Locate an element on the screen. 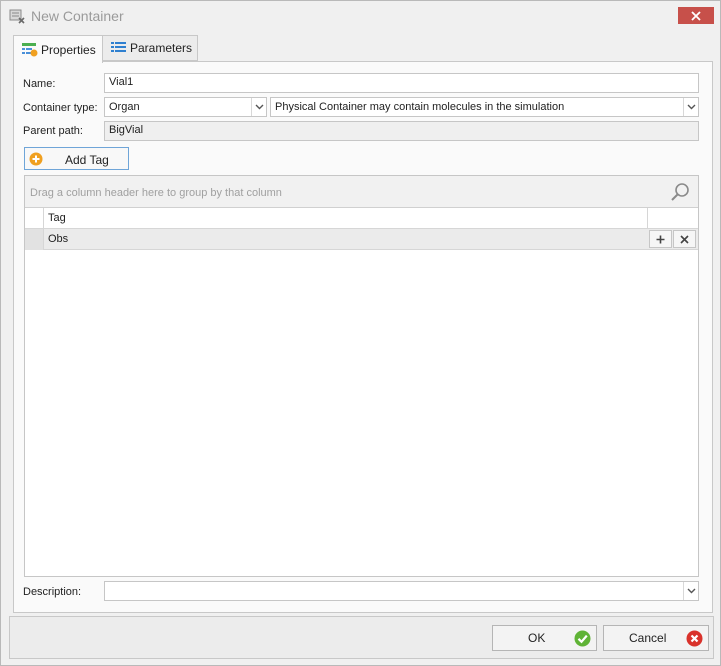 The image size is (721, 666). tab-properties-label: Properties is located at coordinates (68, 49).